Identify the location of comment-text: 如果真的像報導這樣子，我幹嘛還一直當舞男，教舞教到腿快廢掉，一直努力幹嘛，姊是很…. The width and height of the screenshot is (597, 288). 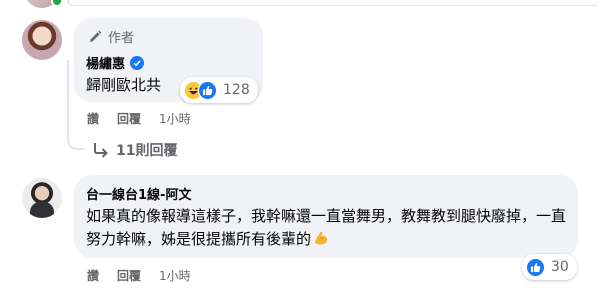
(329, 228).